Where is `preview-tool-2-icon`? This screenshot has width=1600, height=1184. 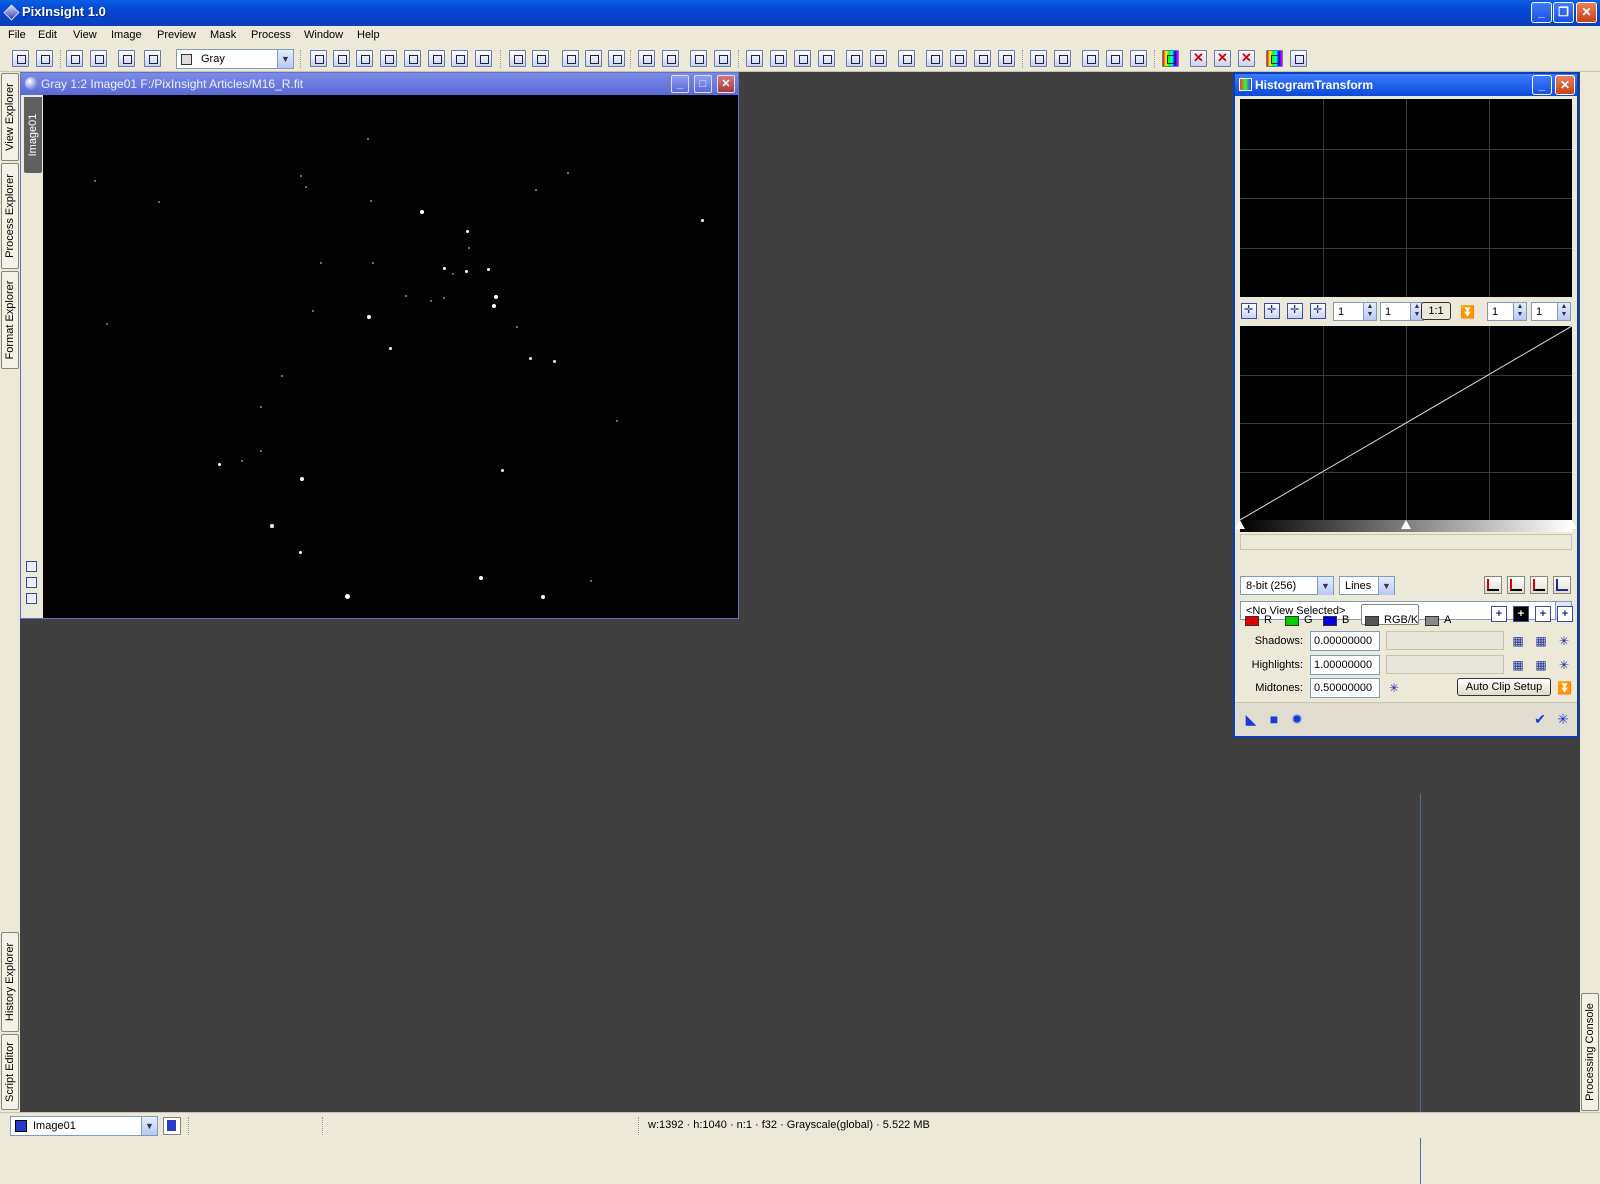 preview-tool-2-icon is located at coordinates (778, 58).